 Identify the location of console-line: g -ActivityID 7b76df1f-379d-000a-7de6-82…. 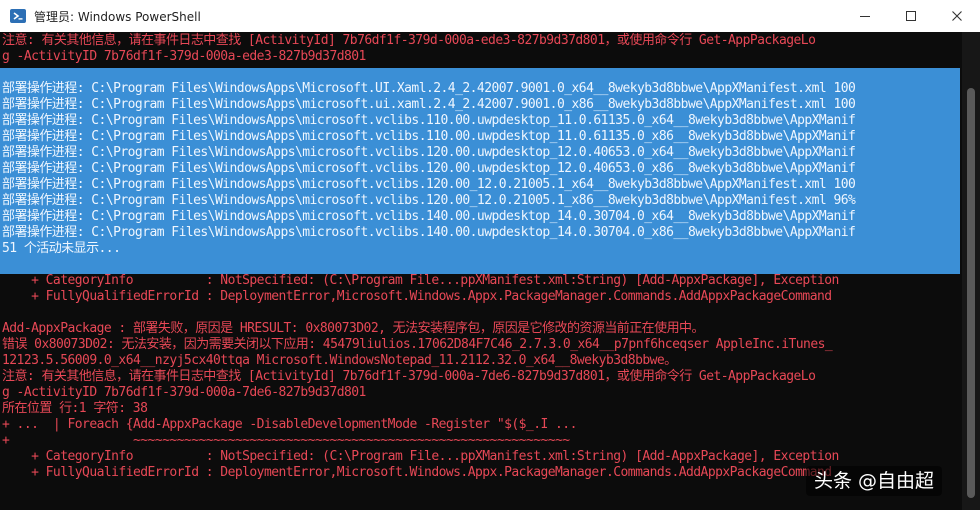
(184, 392).